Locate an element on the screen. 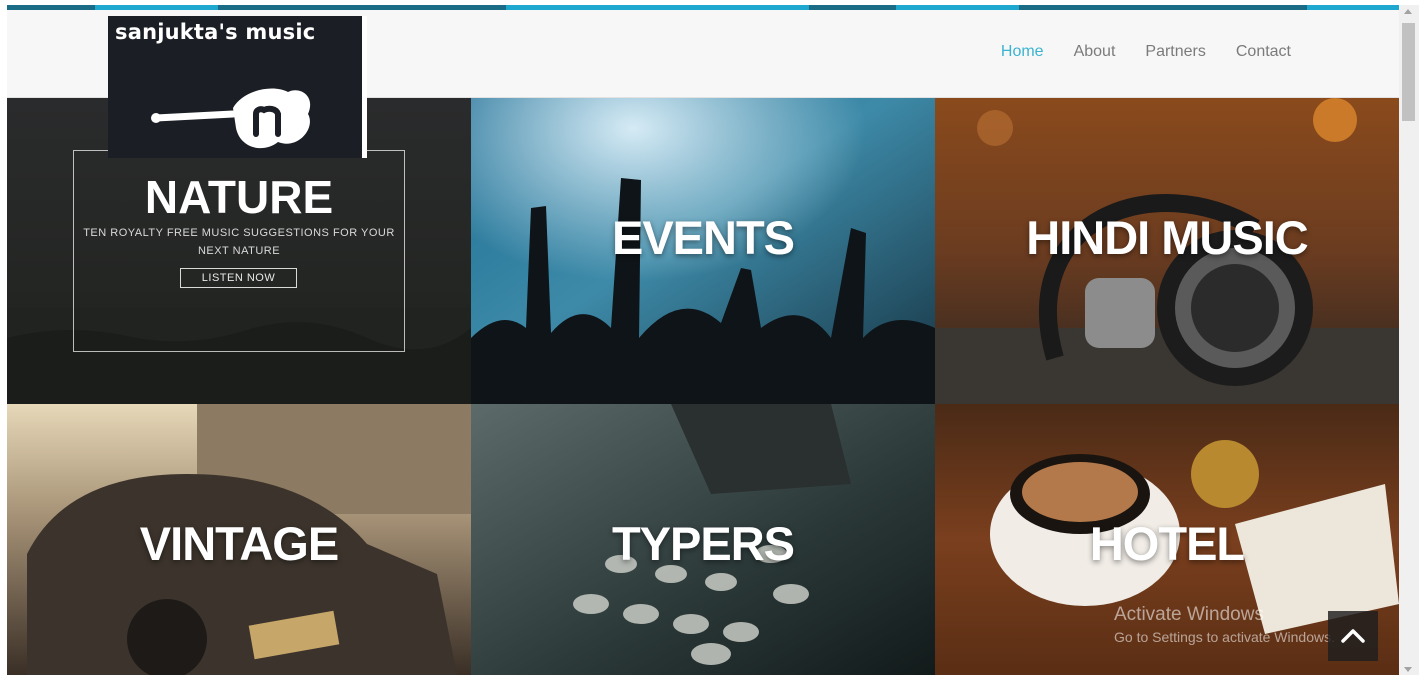 The image size is (1419, 675). tile-title: HINDI MUSIC is located at coordinates (1167, 237).